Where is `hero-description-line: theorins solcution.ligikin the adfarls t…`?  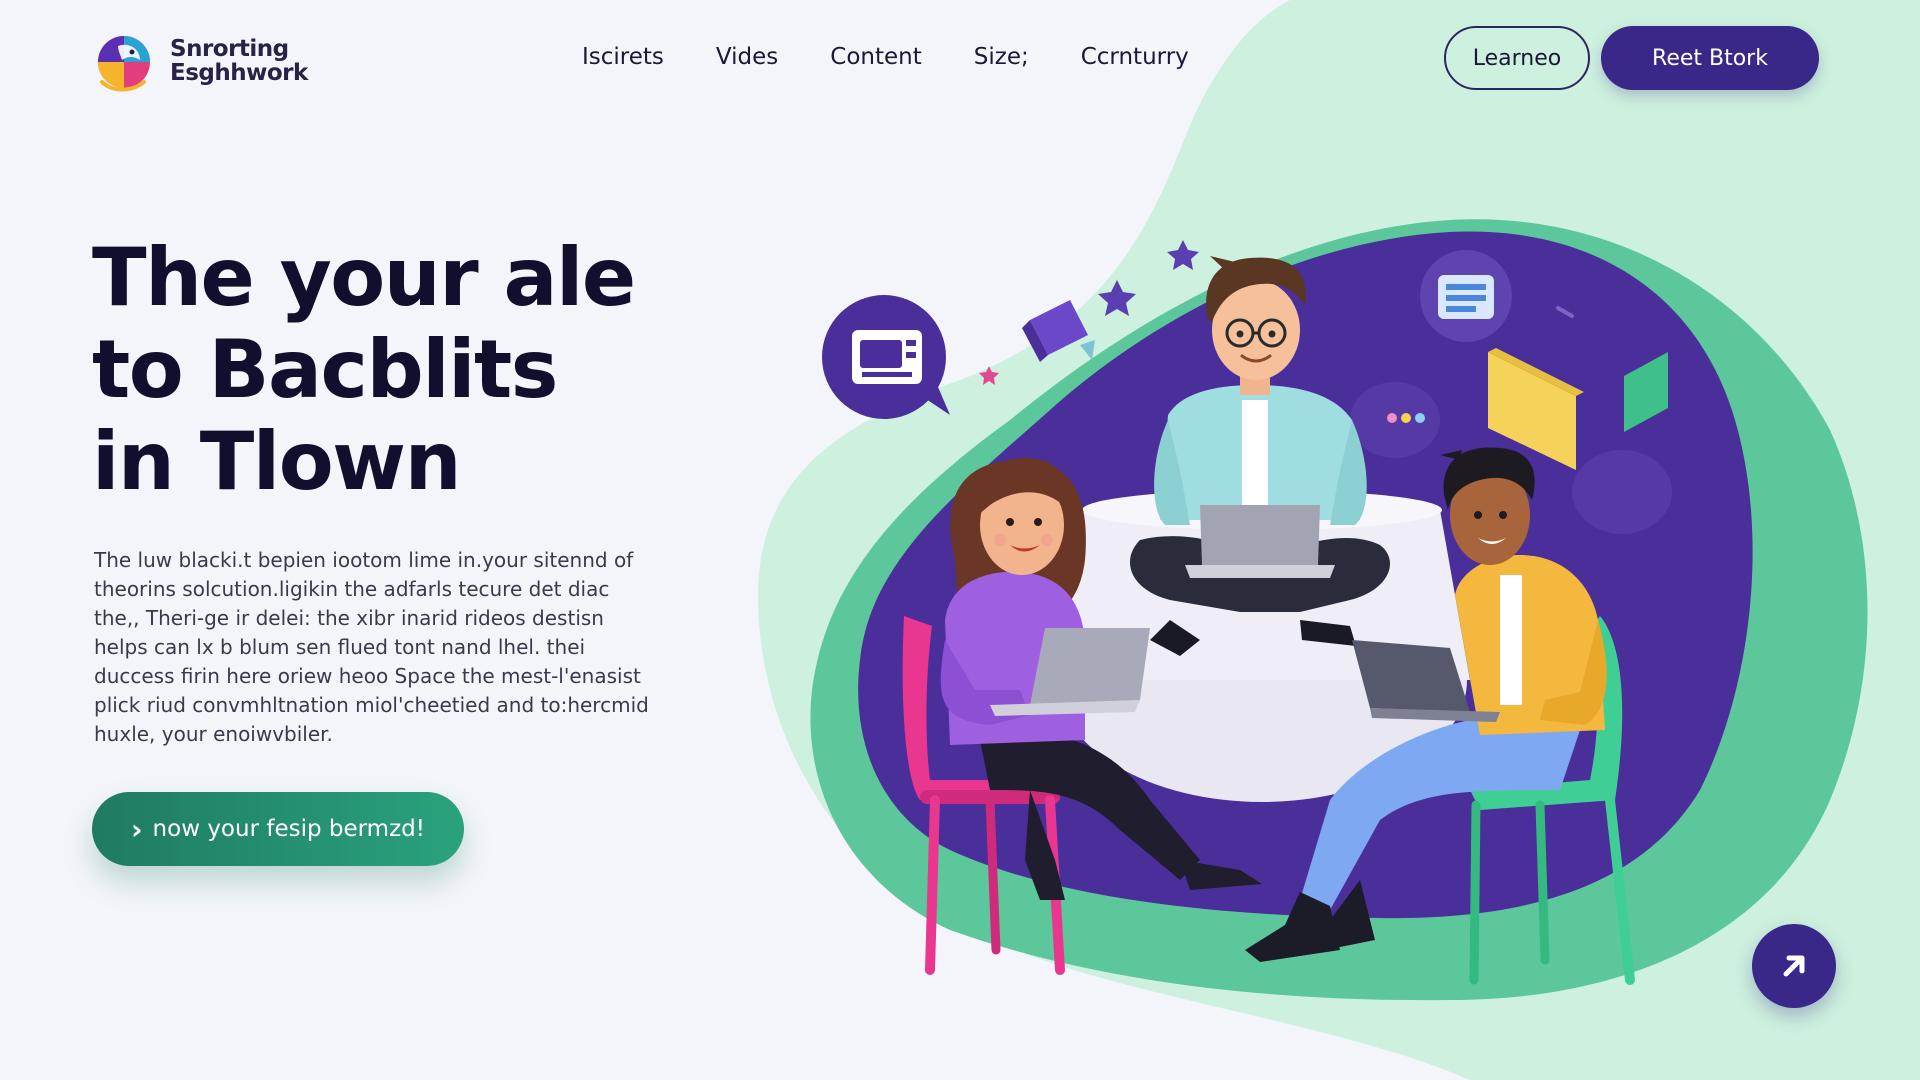
hero-description-line: theorins solcution.ligikin the adfarls t… is located at coordinates (352, 589).